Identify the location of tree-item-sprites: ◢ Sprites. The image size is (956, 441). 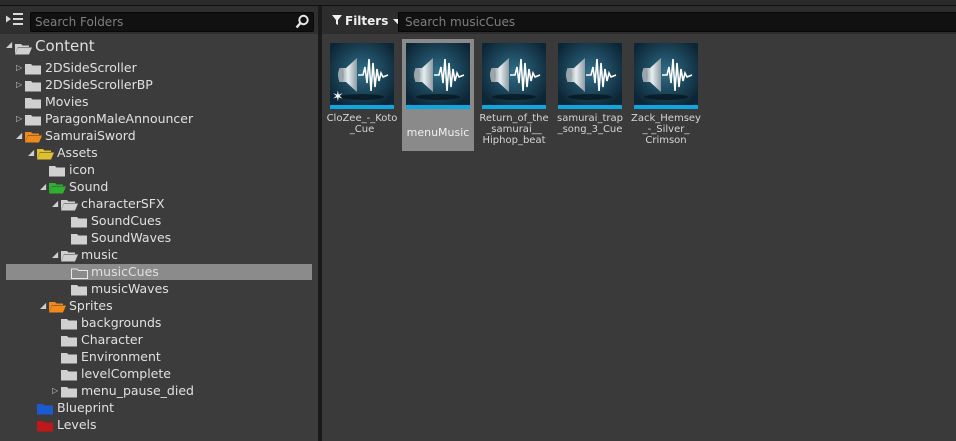
(159, 306).